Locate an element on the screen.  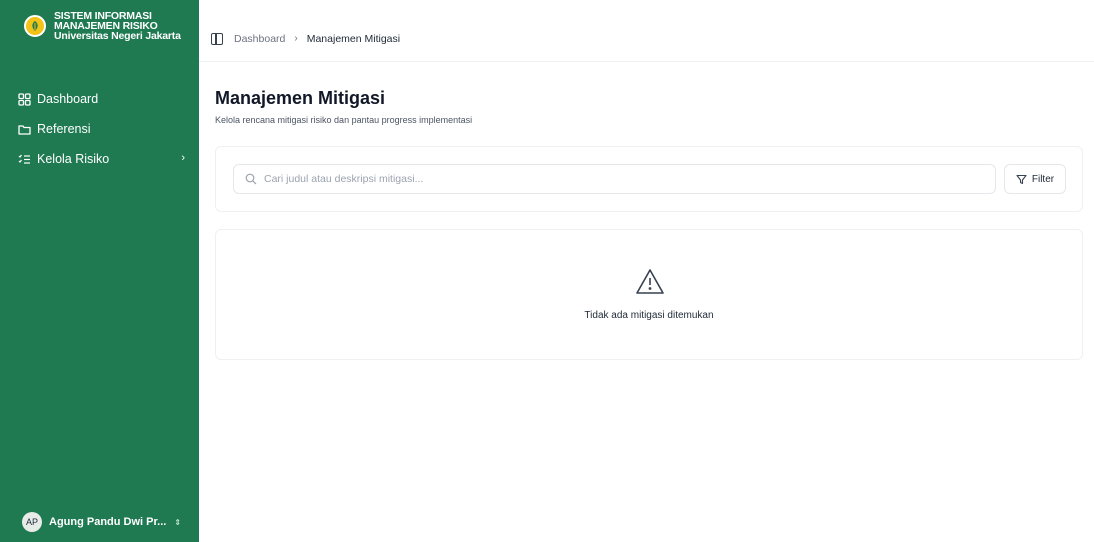
breadcrumb-dashboard: Dashboard is located at coordinates (259, 39).